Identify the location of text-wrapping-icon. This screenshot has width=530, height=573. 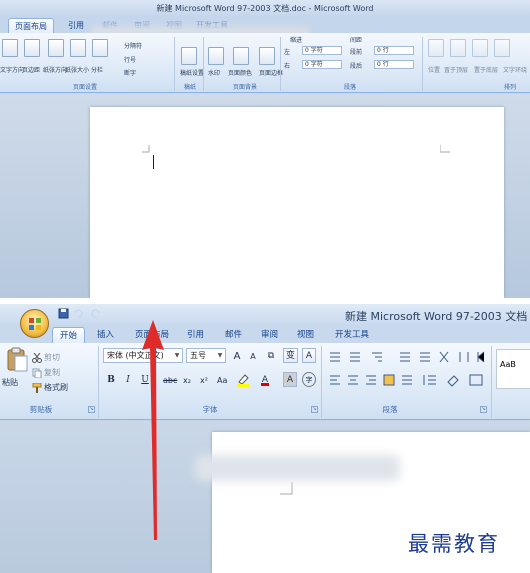
(502, 48).